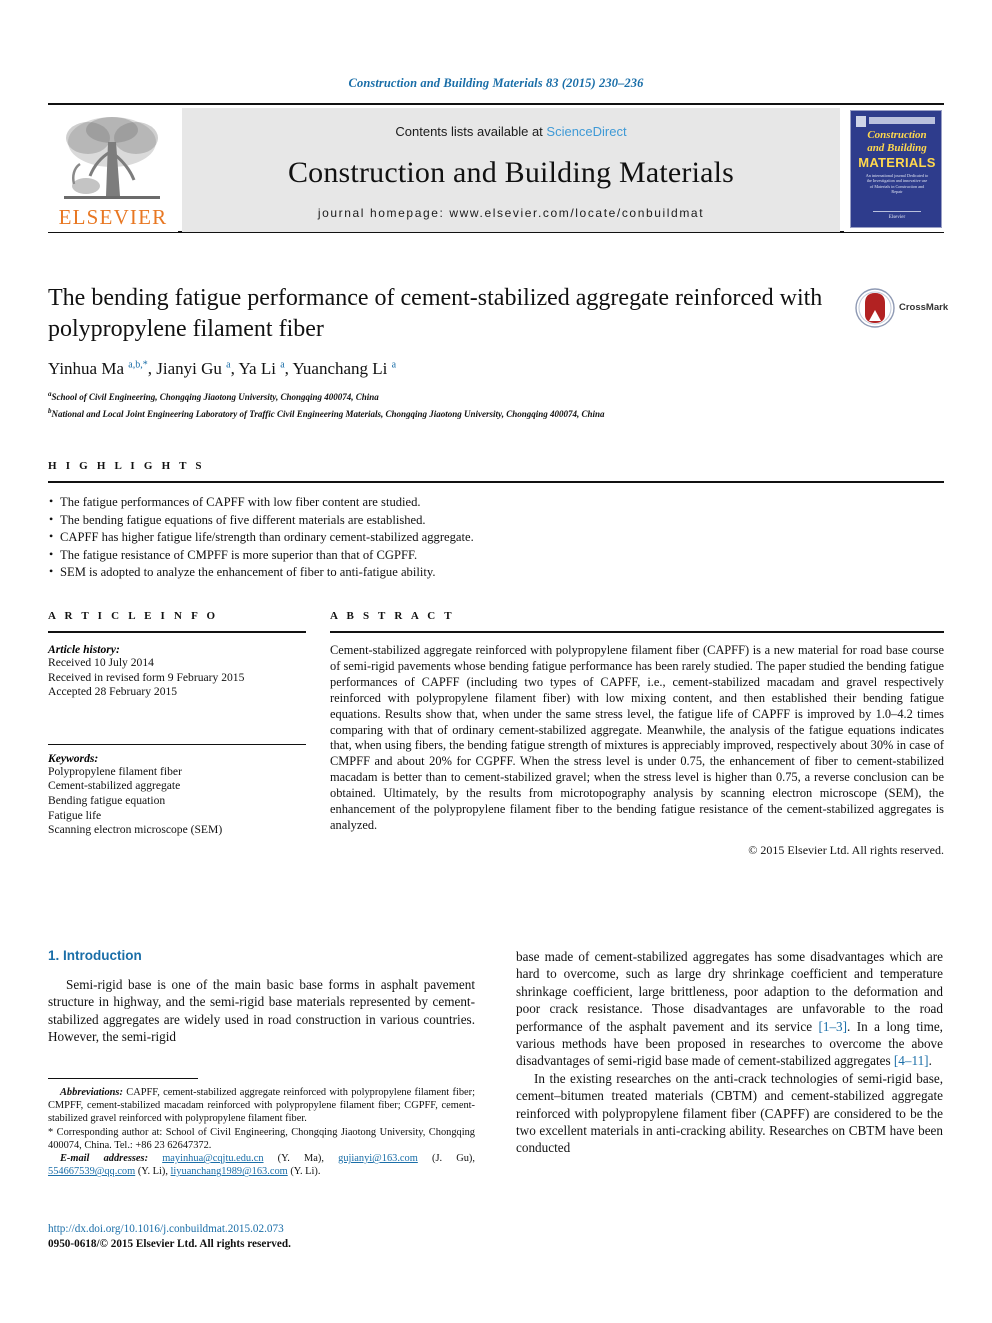  I want to click on highlights-divider, so click(496, 482).